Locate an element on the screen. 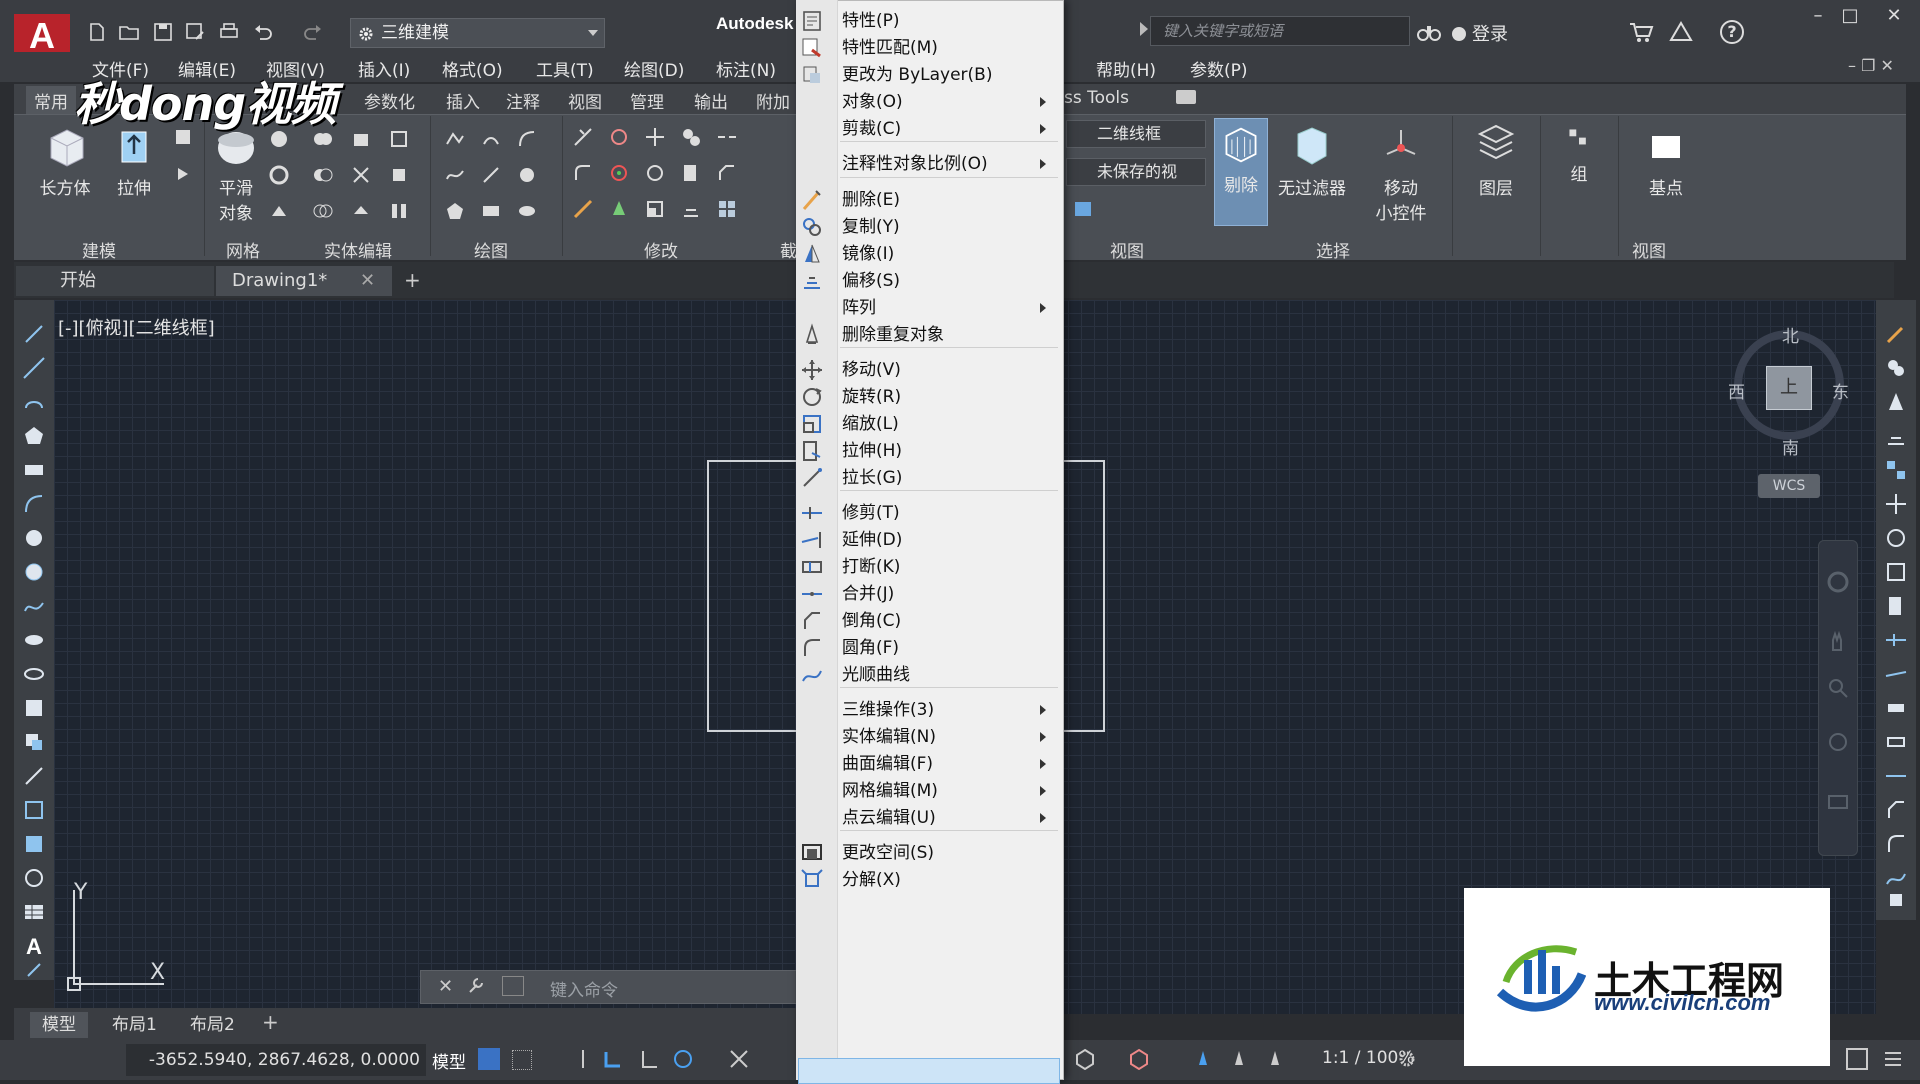 Image resolution: width=1920 pixels, height=1084 pixels. chamfer-tool-icon is located at coordinates (1896, 810).